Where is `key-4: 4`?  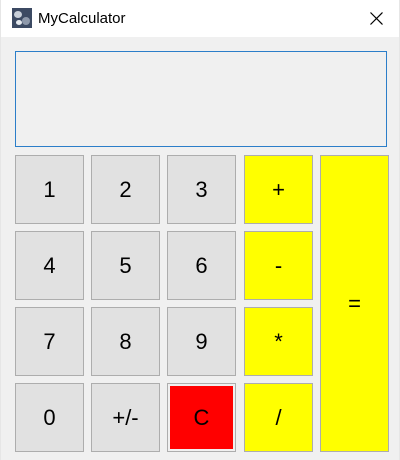 key-4: 4 is located at coordinates (49, 265).